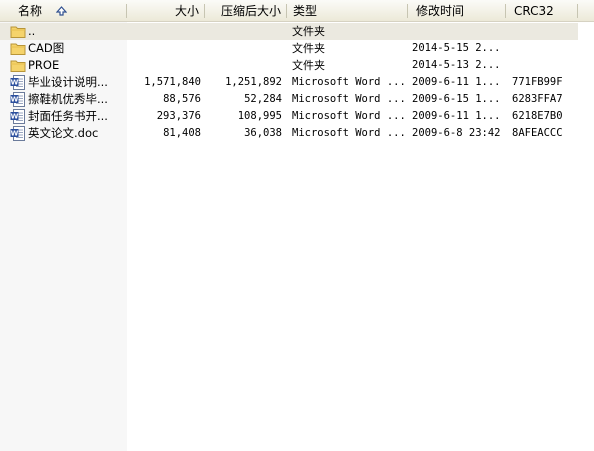  Describe the element at coordinates (32, 31) in the screenshot. I see `file-name: ..` at that location.